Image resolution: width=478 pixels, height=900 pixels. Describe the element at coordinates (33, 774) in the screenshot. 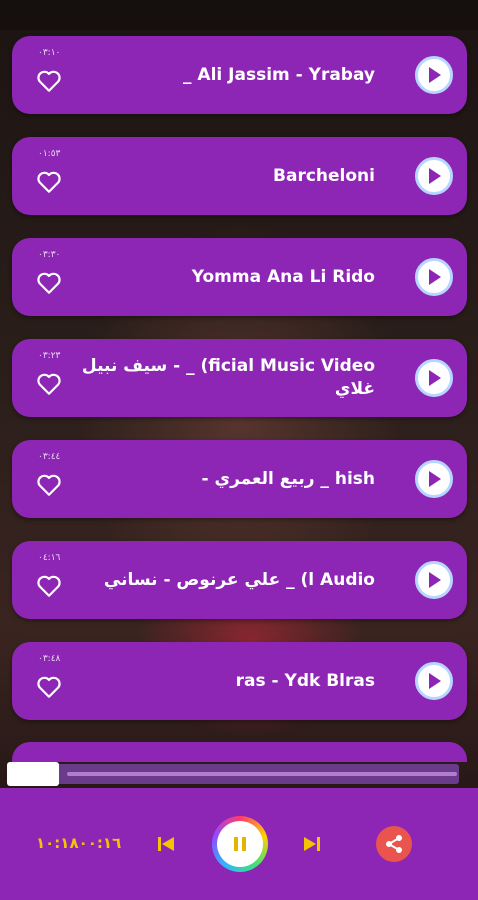

I see `seek-thumb` at that location.